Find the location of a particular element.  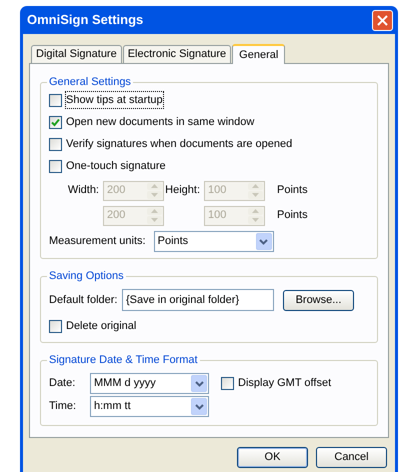

window-title: OmniSign Settings is located at coordinates (85, 20).